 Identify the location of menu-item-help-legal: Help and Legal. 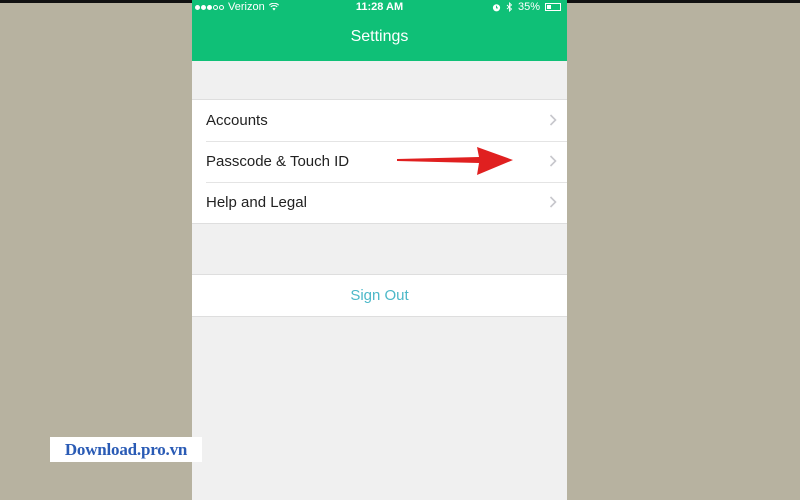
(379, 202).